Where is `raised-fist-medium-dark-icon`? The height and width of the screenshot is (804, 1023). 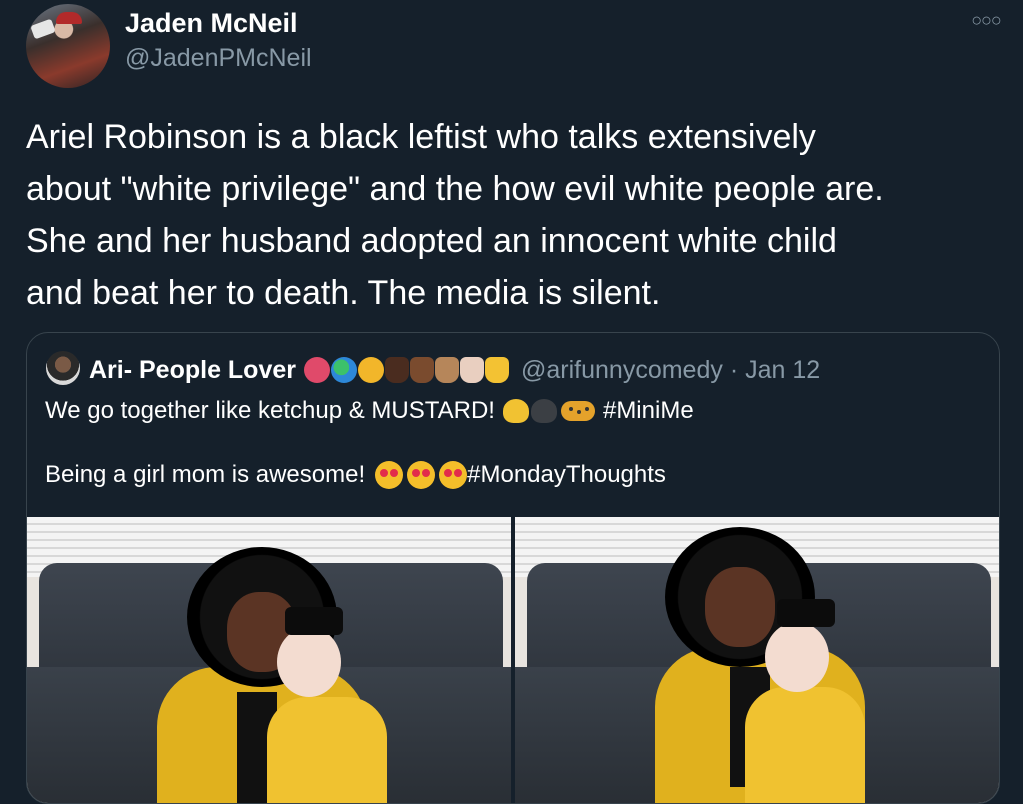 raised-fist-medium-dark-icon is located at coordinates (422, 370).